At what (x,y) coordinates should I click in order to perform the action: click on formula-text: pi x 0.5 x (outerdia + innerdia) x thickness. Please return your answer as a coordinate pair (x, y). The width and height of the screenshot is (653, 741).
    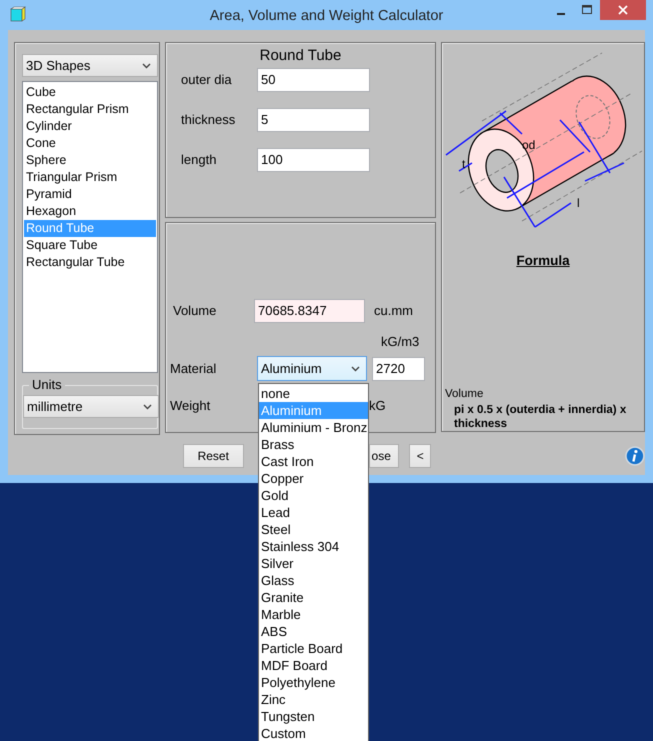
    Looking at the image, I should click on (540, 417).